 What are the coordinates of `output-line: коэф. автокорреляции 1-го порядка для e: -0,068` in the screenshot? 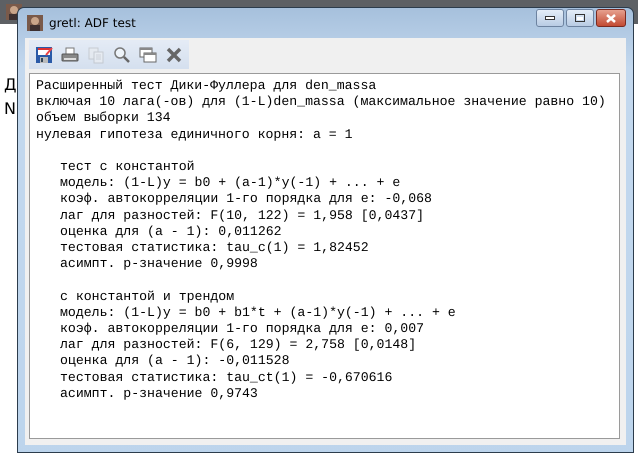 It's located at (246, 199).